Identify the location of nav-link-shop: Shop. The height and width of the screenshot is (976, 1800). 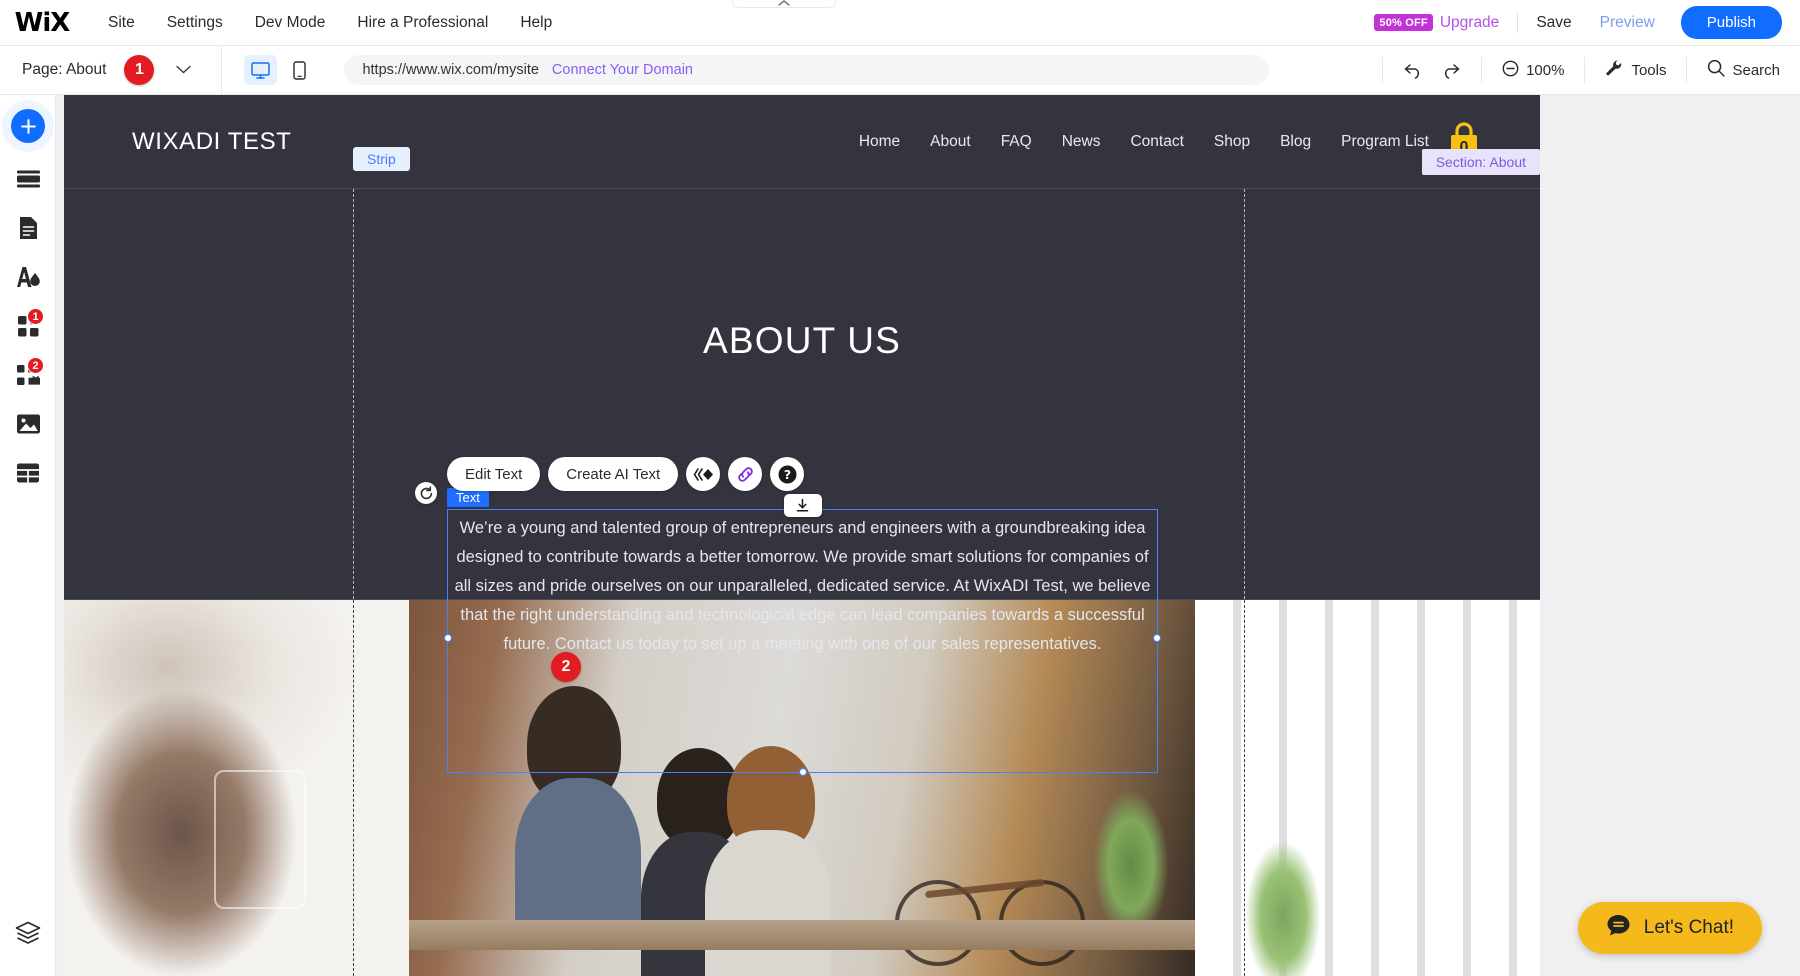
(1232, 142).